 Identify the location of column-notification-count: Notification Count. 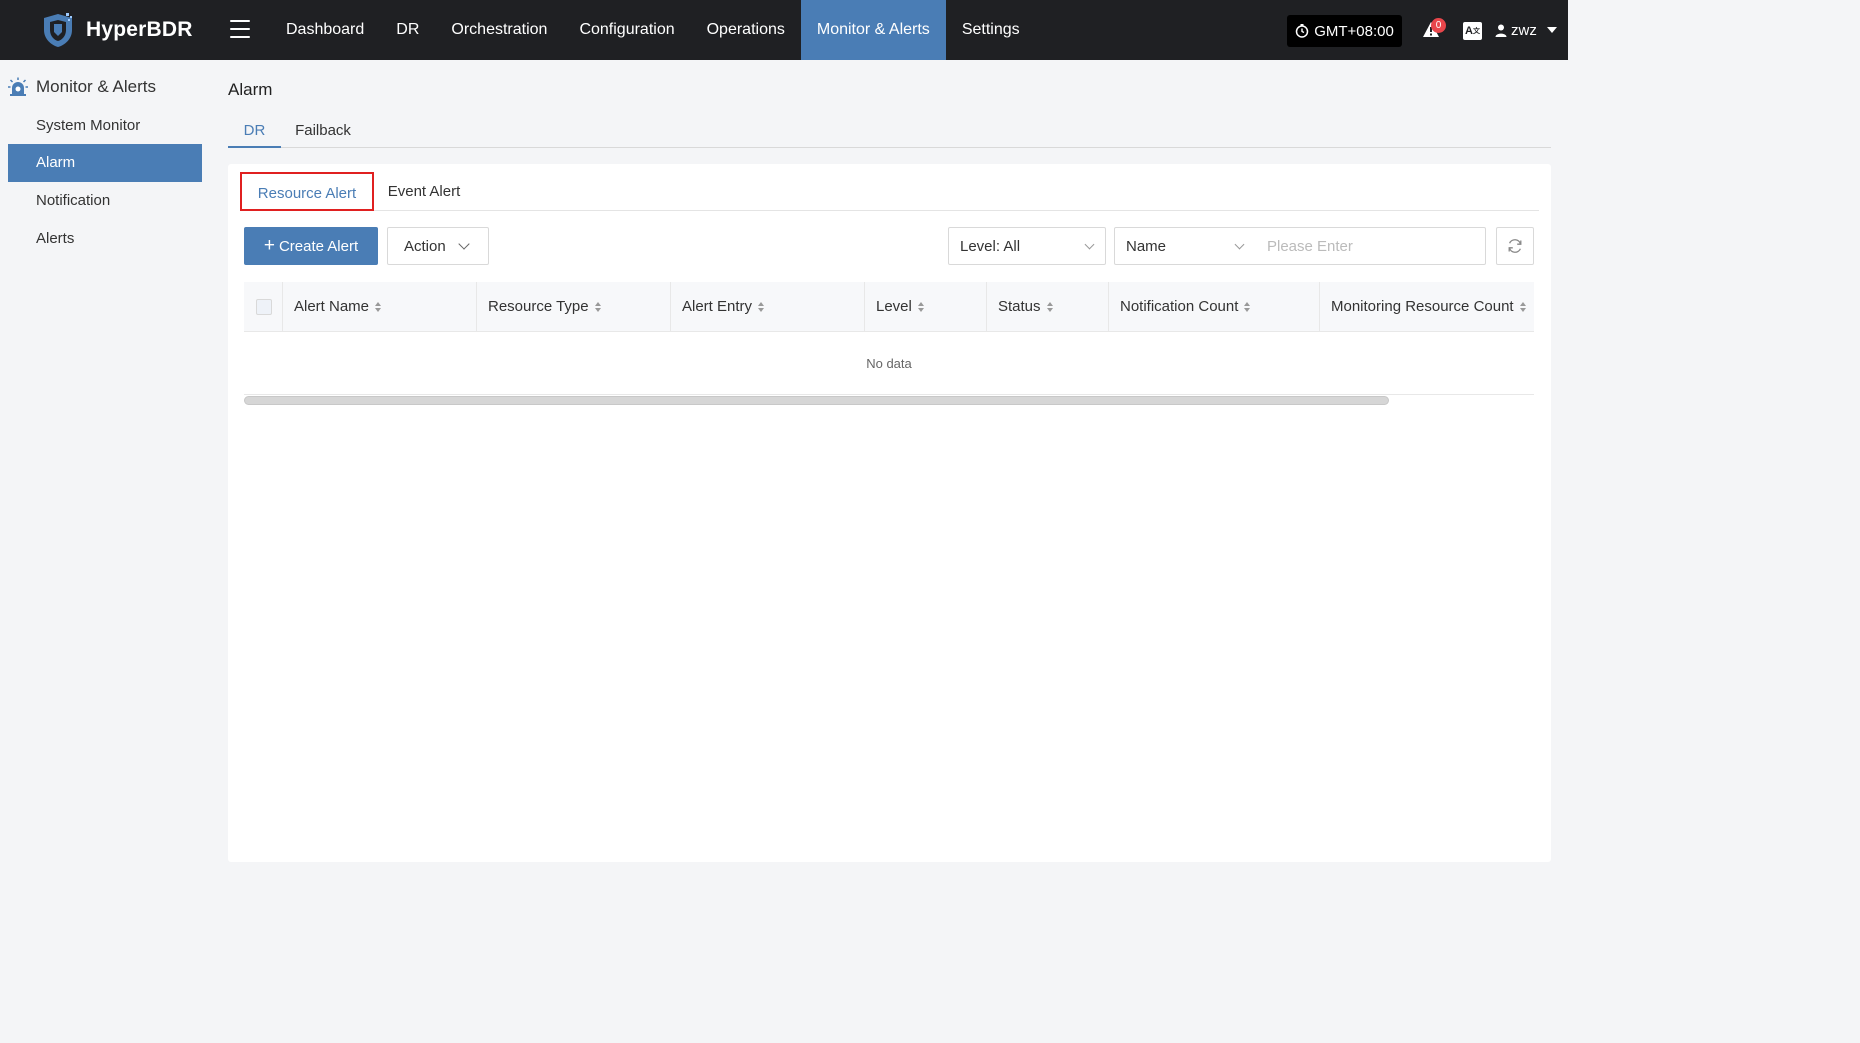
(1179, 307).